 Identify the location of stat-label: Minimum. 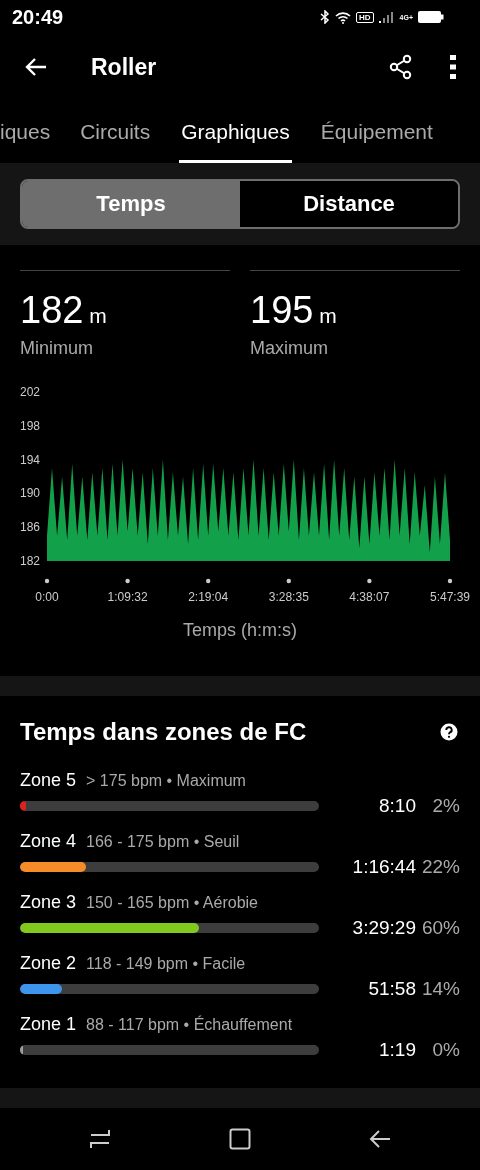
(57, 348).